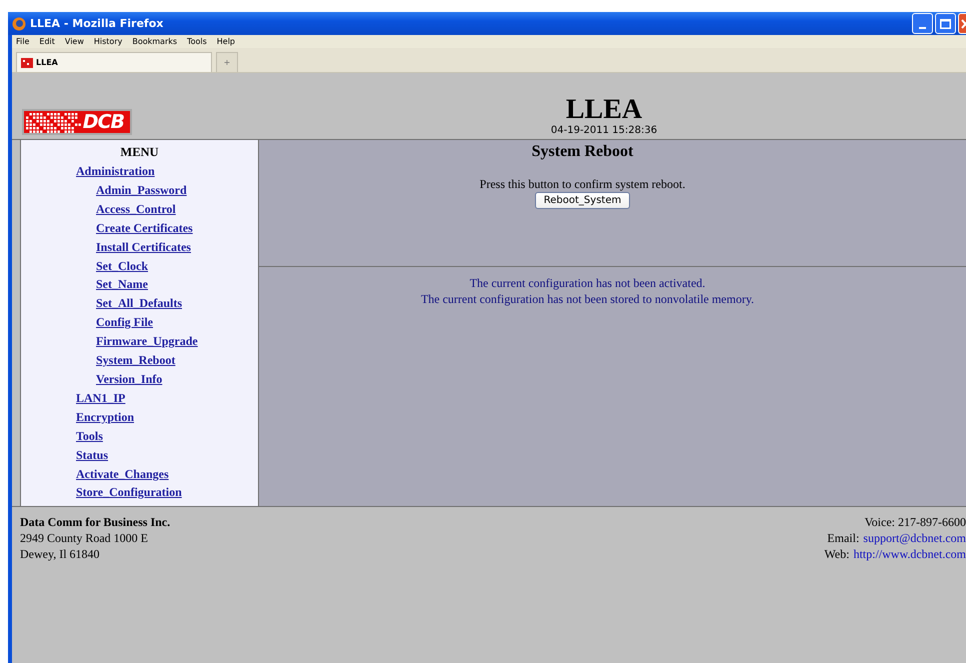 This screenshot has height=663, width=966. What do you see at coordinates (915, 522) in the screenshot?
I see `phone-text: Voice: 217-897-6600` at bounding box center [915, 522].